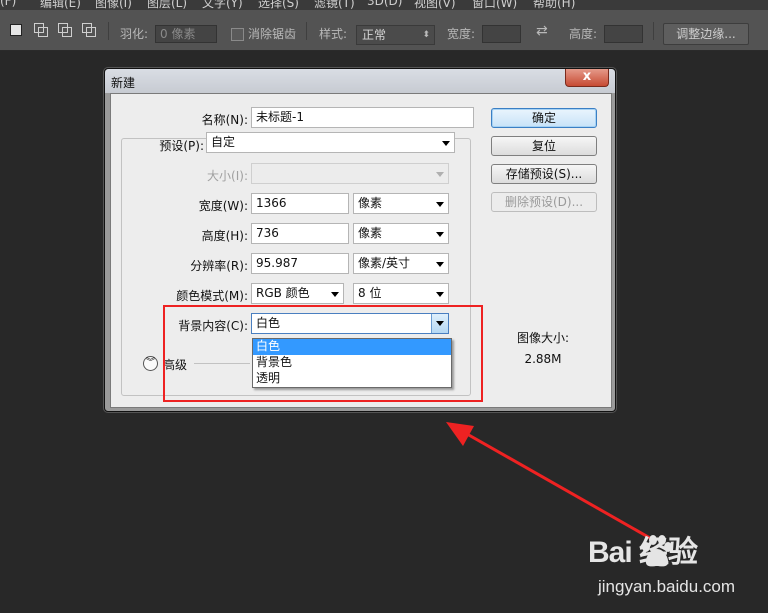 The width and height of the screenshot is (768, 613). What do you see at coordinates (667, 586) in the screenshot?
I see `watermark-url: jingyan.baidu.com` at bounding box center [667, 586].